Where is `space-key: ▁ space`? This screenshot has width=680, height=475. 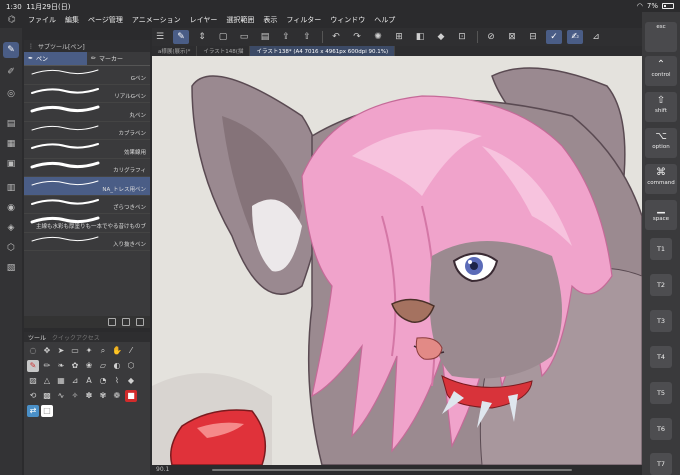
space-key: ▁ space is located at coordinates (661, 215).